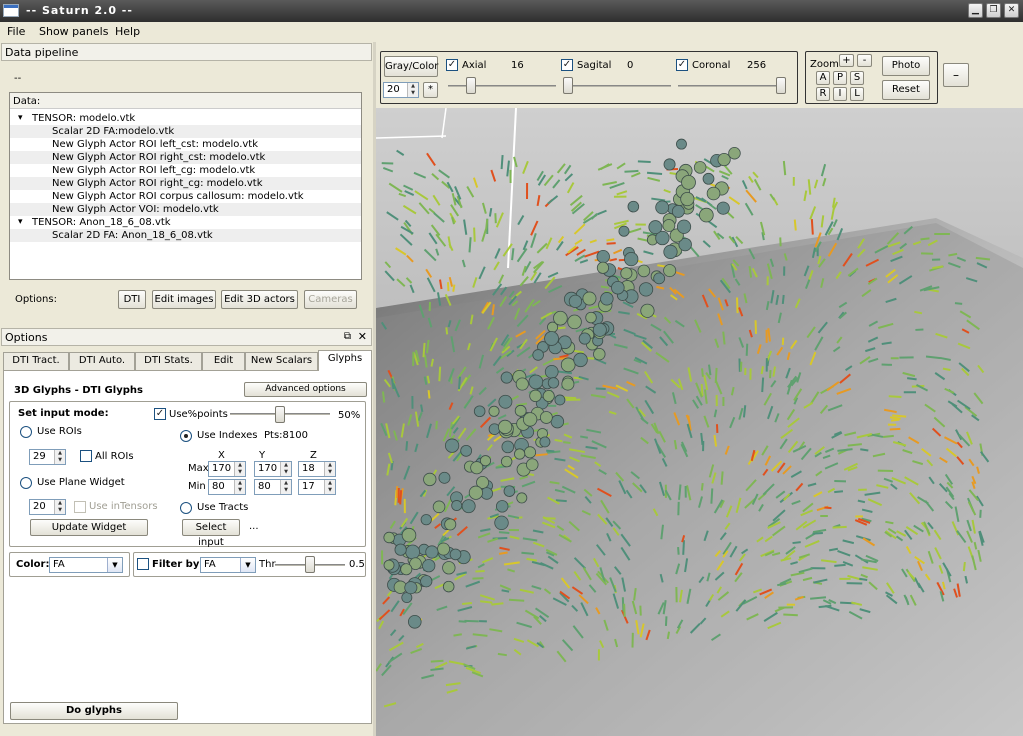  I want to click on filter-by-checkbox, so click(143, 564).